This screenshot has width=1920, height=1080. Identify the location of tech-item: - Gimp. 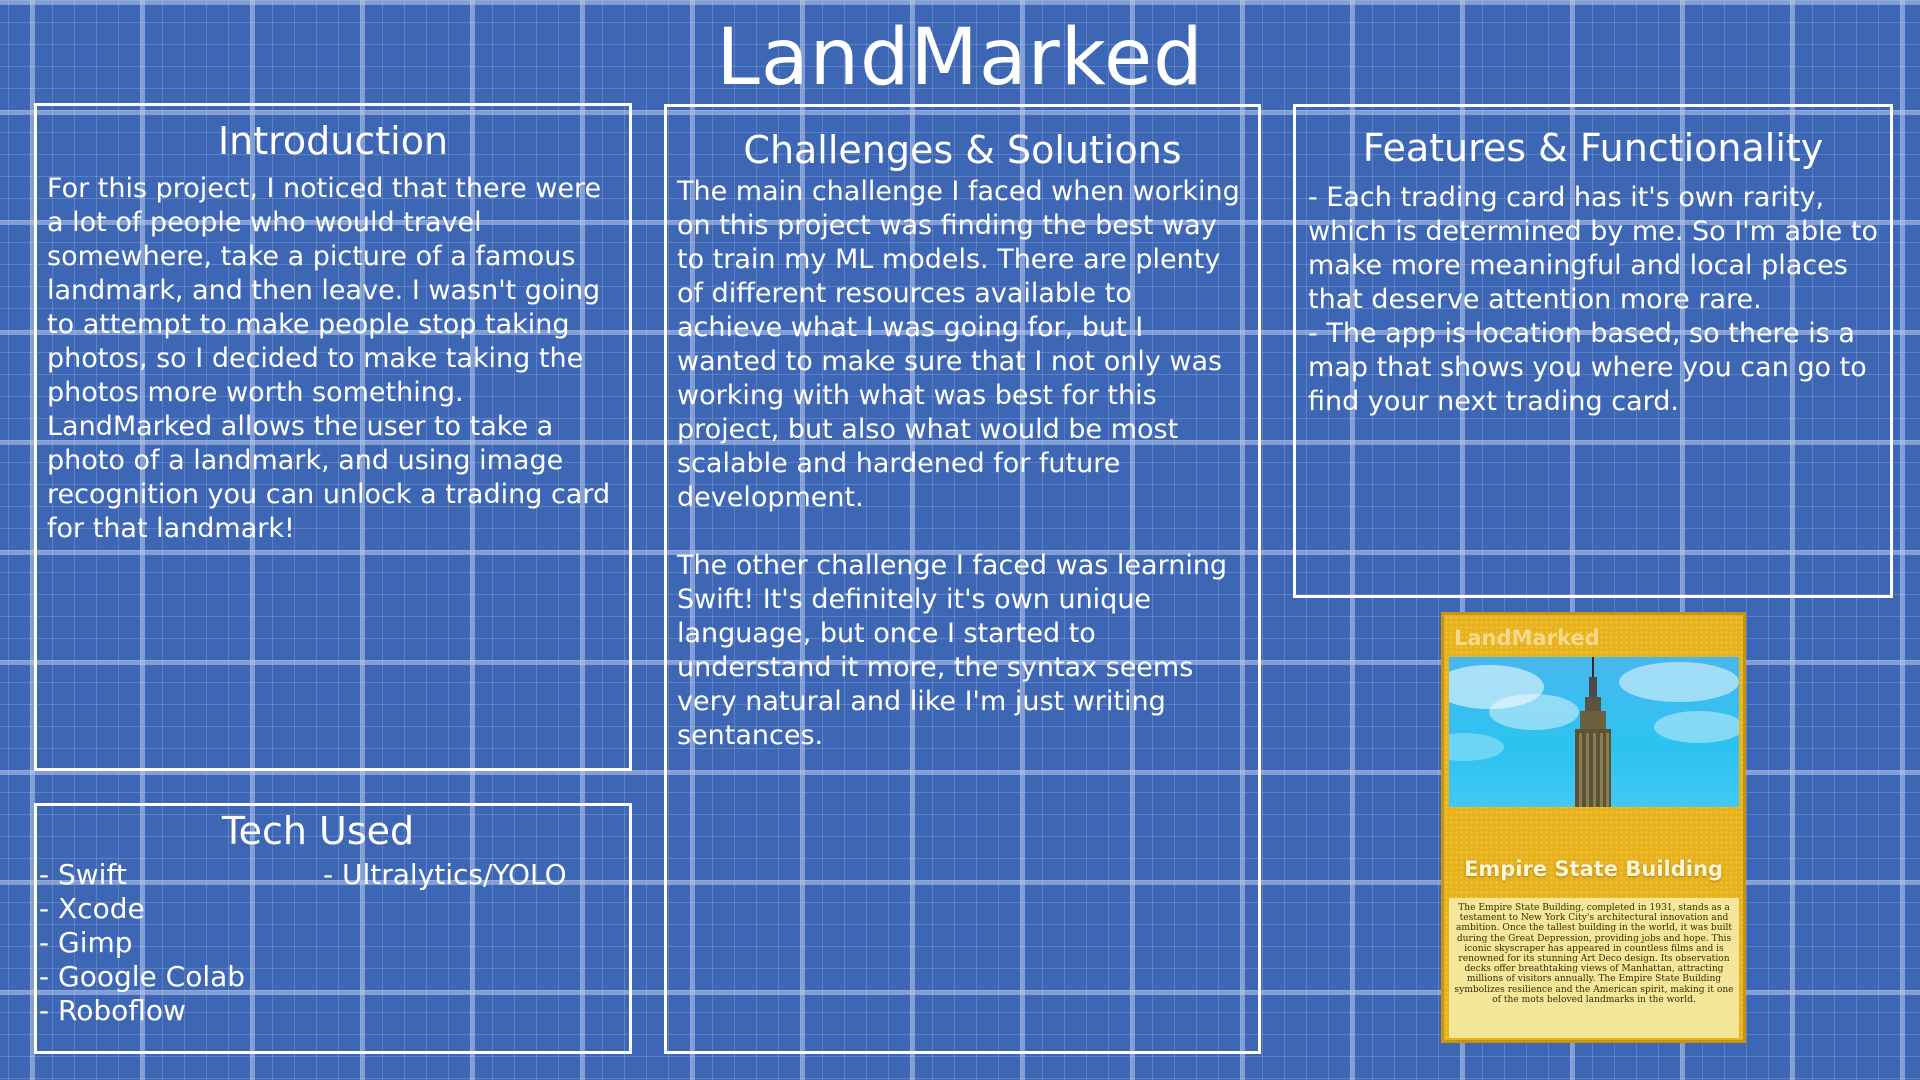
(86, 942).